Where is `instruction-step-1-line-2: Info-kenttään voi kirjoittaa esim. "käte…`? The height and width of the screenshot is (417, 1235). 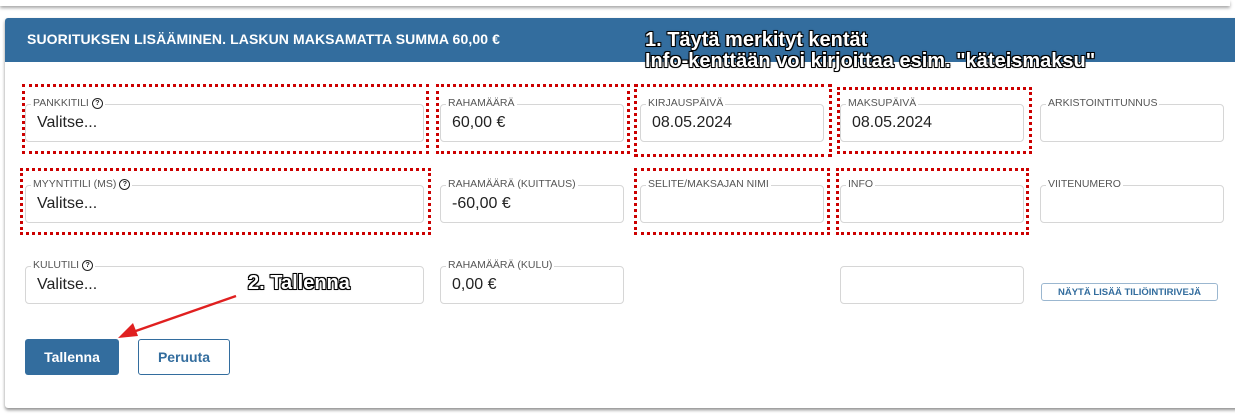
instruction-step-1-line-2: Info-kenttään voi kirjoittaa esim. "käte… is located at coordinates (870, 61).